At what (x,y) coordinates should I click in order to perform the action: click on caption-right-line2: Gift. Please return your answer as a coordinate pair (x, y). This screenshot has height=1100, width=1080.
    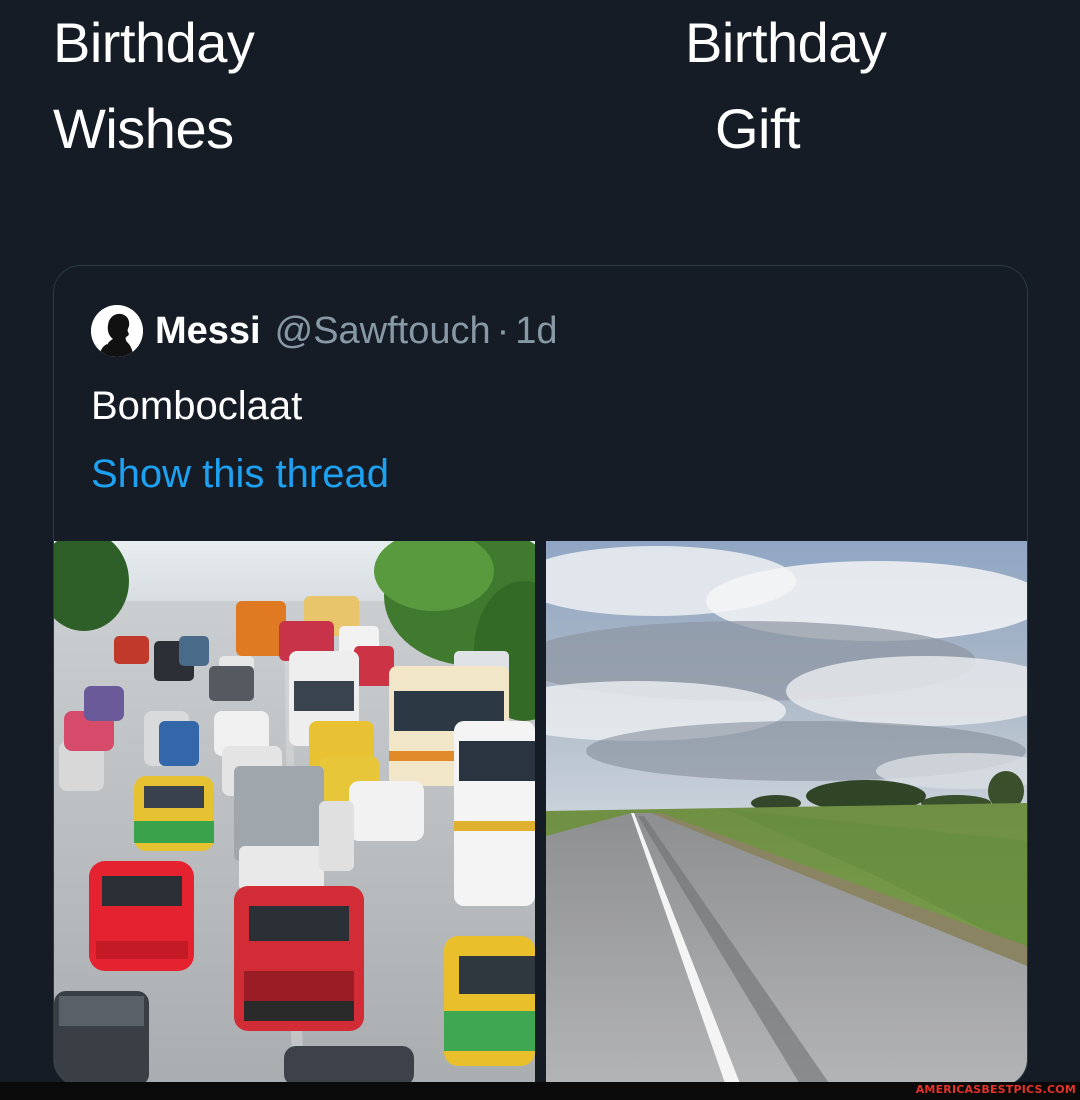
    Looking at the image, I should click on (758, 128).